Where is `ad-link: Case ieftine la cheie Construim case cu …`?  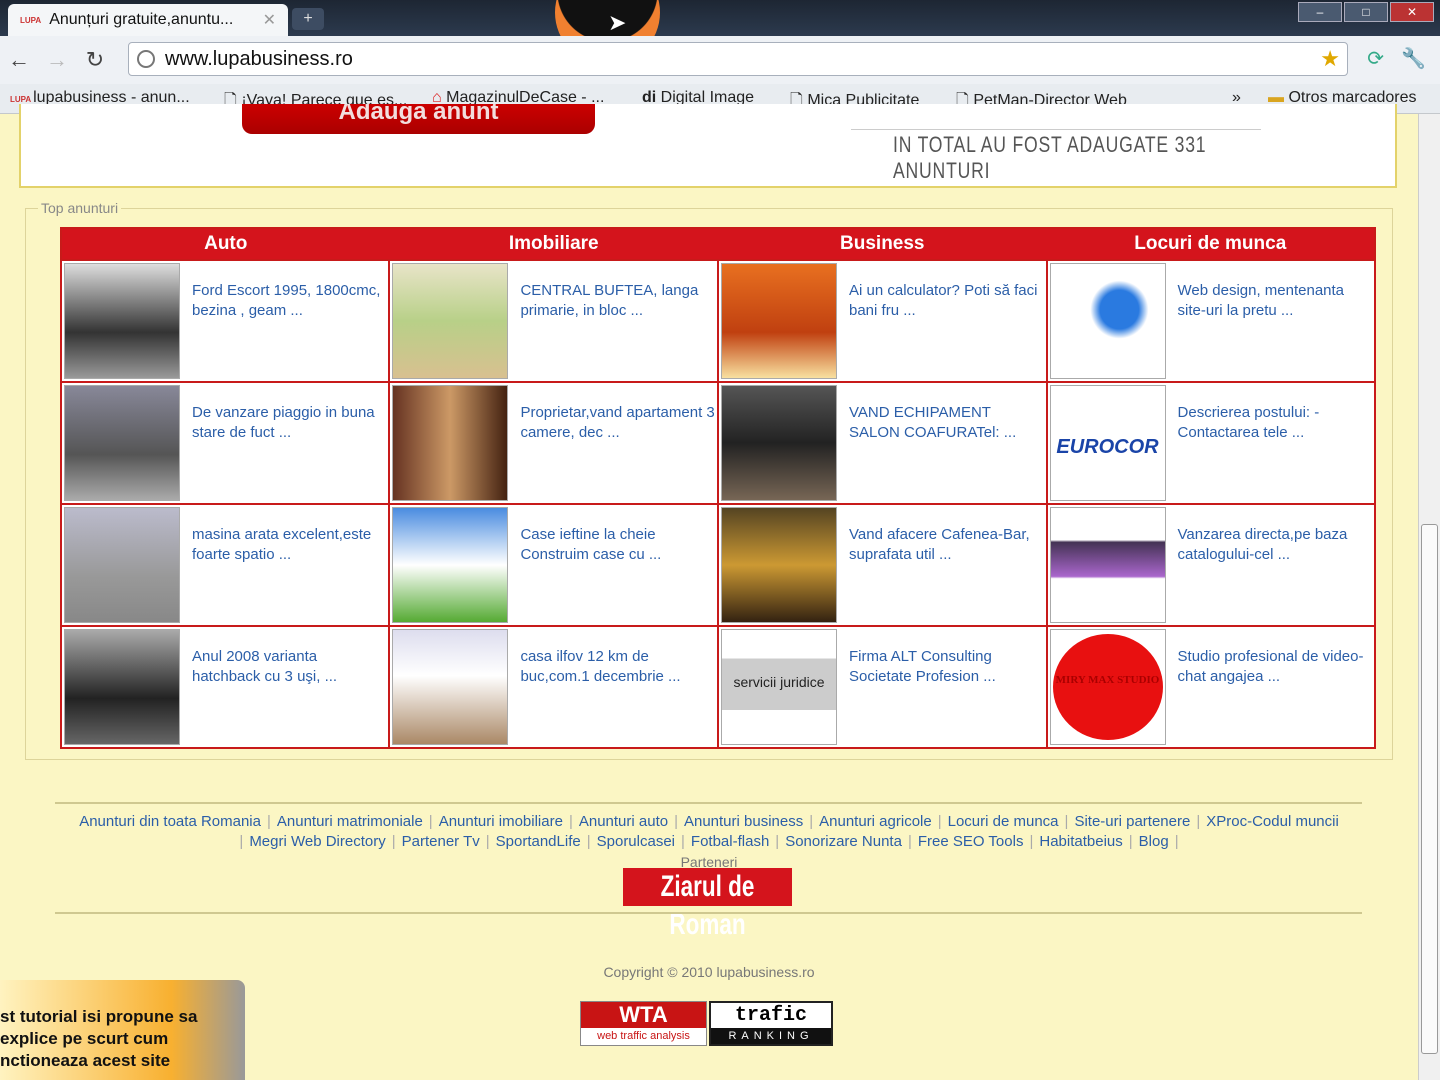
ad-link: Case ieftine la cheie Construim case cu … is located at coordinates (617, 574).